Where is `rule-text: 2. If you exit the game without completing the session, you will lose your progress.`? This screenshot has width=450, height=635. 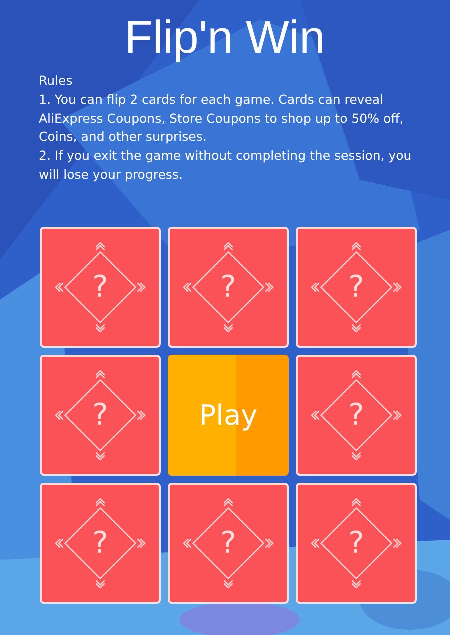 rule-text: 2. If you exit the game without completing the session, you will lose your progress. is located at coordinates (226, 165).